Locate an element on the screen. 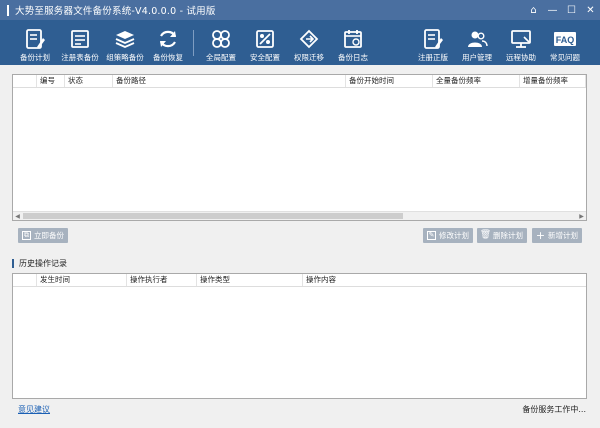 The image size is (600, 428). maximize-button: ☐ is located at coordinates (571, 10).